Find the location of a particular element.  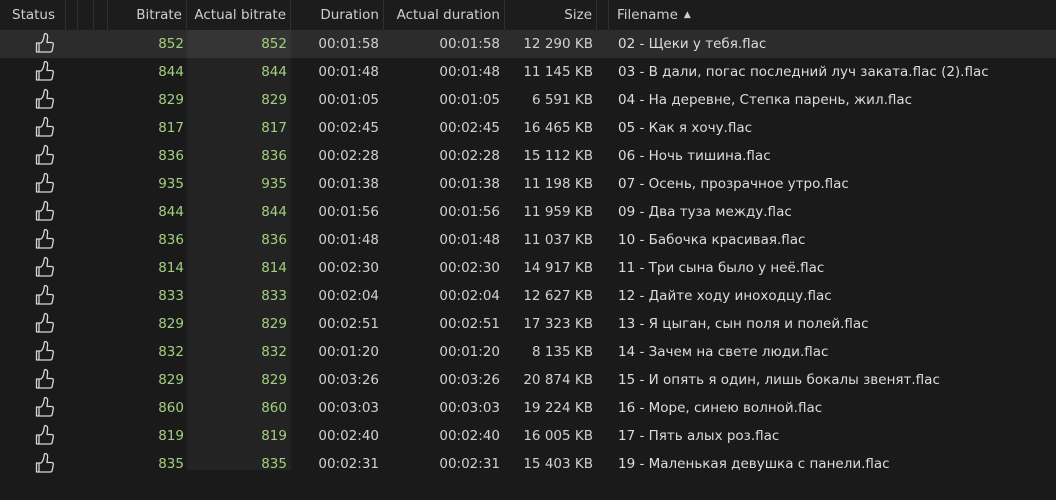

actual-duration-cell: 00:02:04 is located at coordinates (469, 296).